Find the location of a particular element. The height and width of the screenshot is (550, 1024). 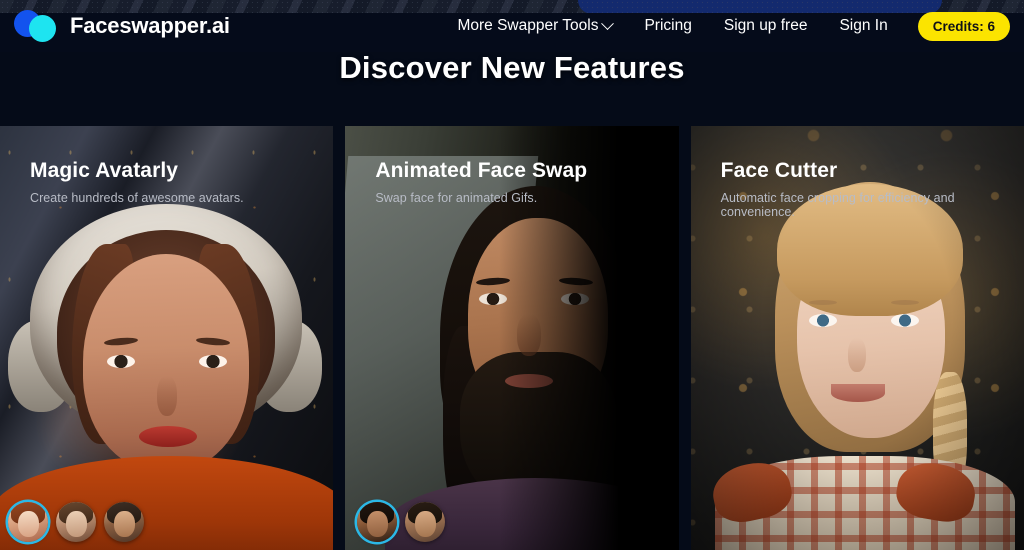

astronaut-nose is located at coordinates (167, 396).